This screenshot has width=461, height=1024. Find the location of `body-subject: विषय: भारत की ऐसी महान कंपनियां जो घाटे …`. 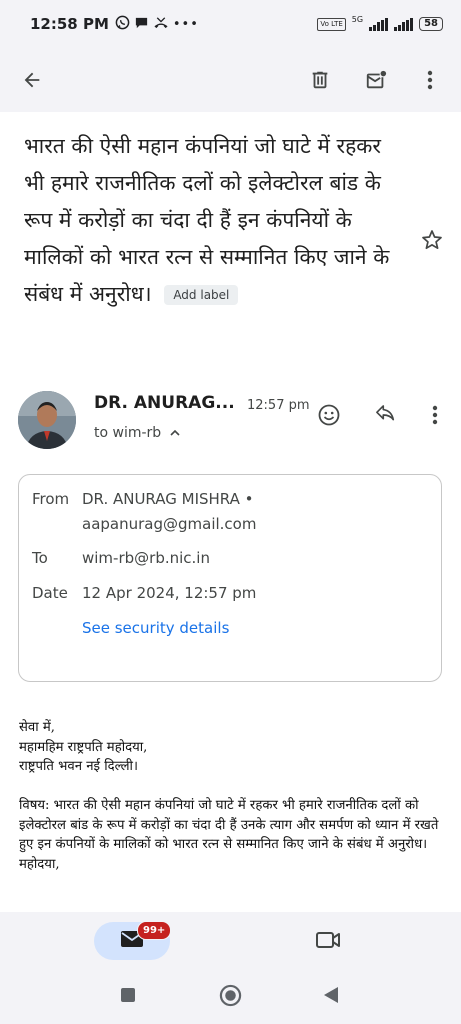

body-subject: विषय: भारत की ऐसी महान कंपनियां जो घाटे … is located at coordinates (229, 825).